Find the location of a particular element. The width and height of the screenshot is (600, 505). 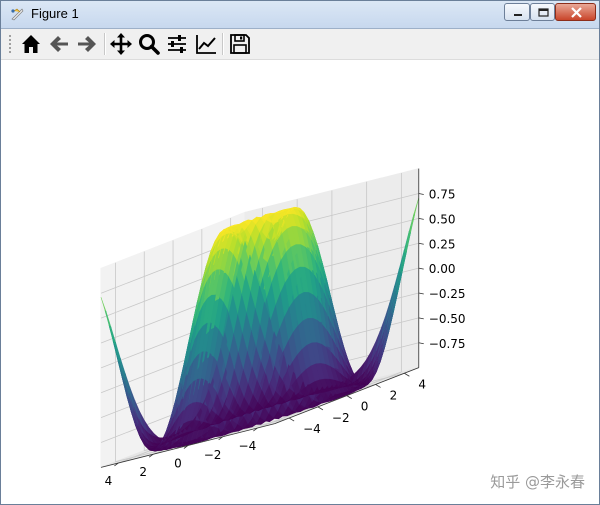

y-tick-label: 4 is located at coordinates (422, 384).